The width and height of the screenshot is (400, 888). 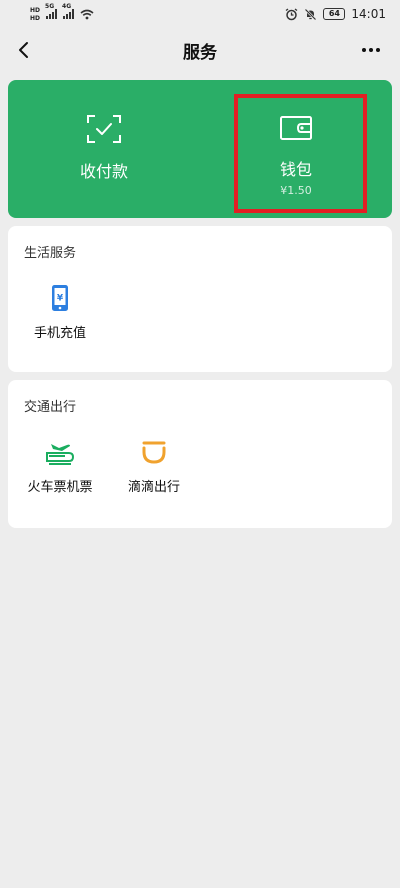 What do you see at coordinates (35, 10) in the screenshot?
I see `hd-label-top: HD` at bounding box center [35, 10].